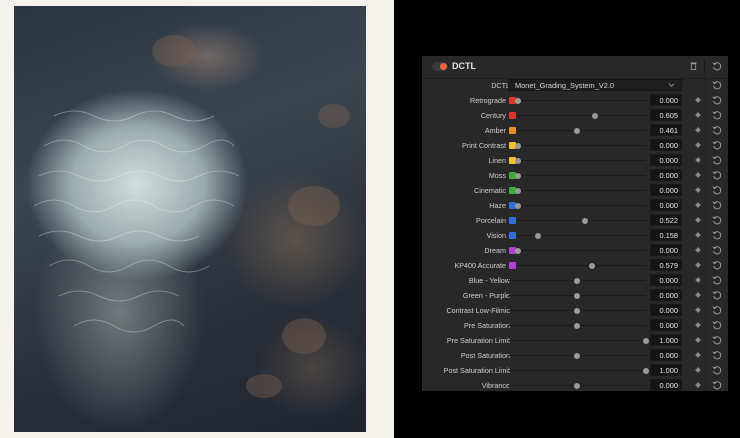  What do you see at coordinates (565, 85) in the screenshot?
I see `dctl-selected-value: Monet_Grading_System_V2.0` at bounding box center [565, 85].